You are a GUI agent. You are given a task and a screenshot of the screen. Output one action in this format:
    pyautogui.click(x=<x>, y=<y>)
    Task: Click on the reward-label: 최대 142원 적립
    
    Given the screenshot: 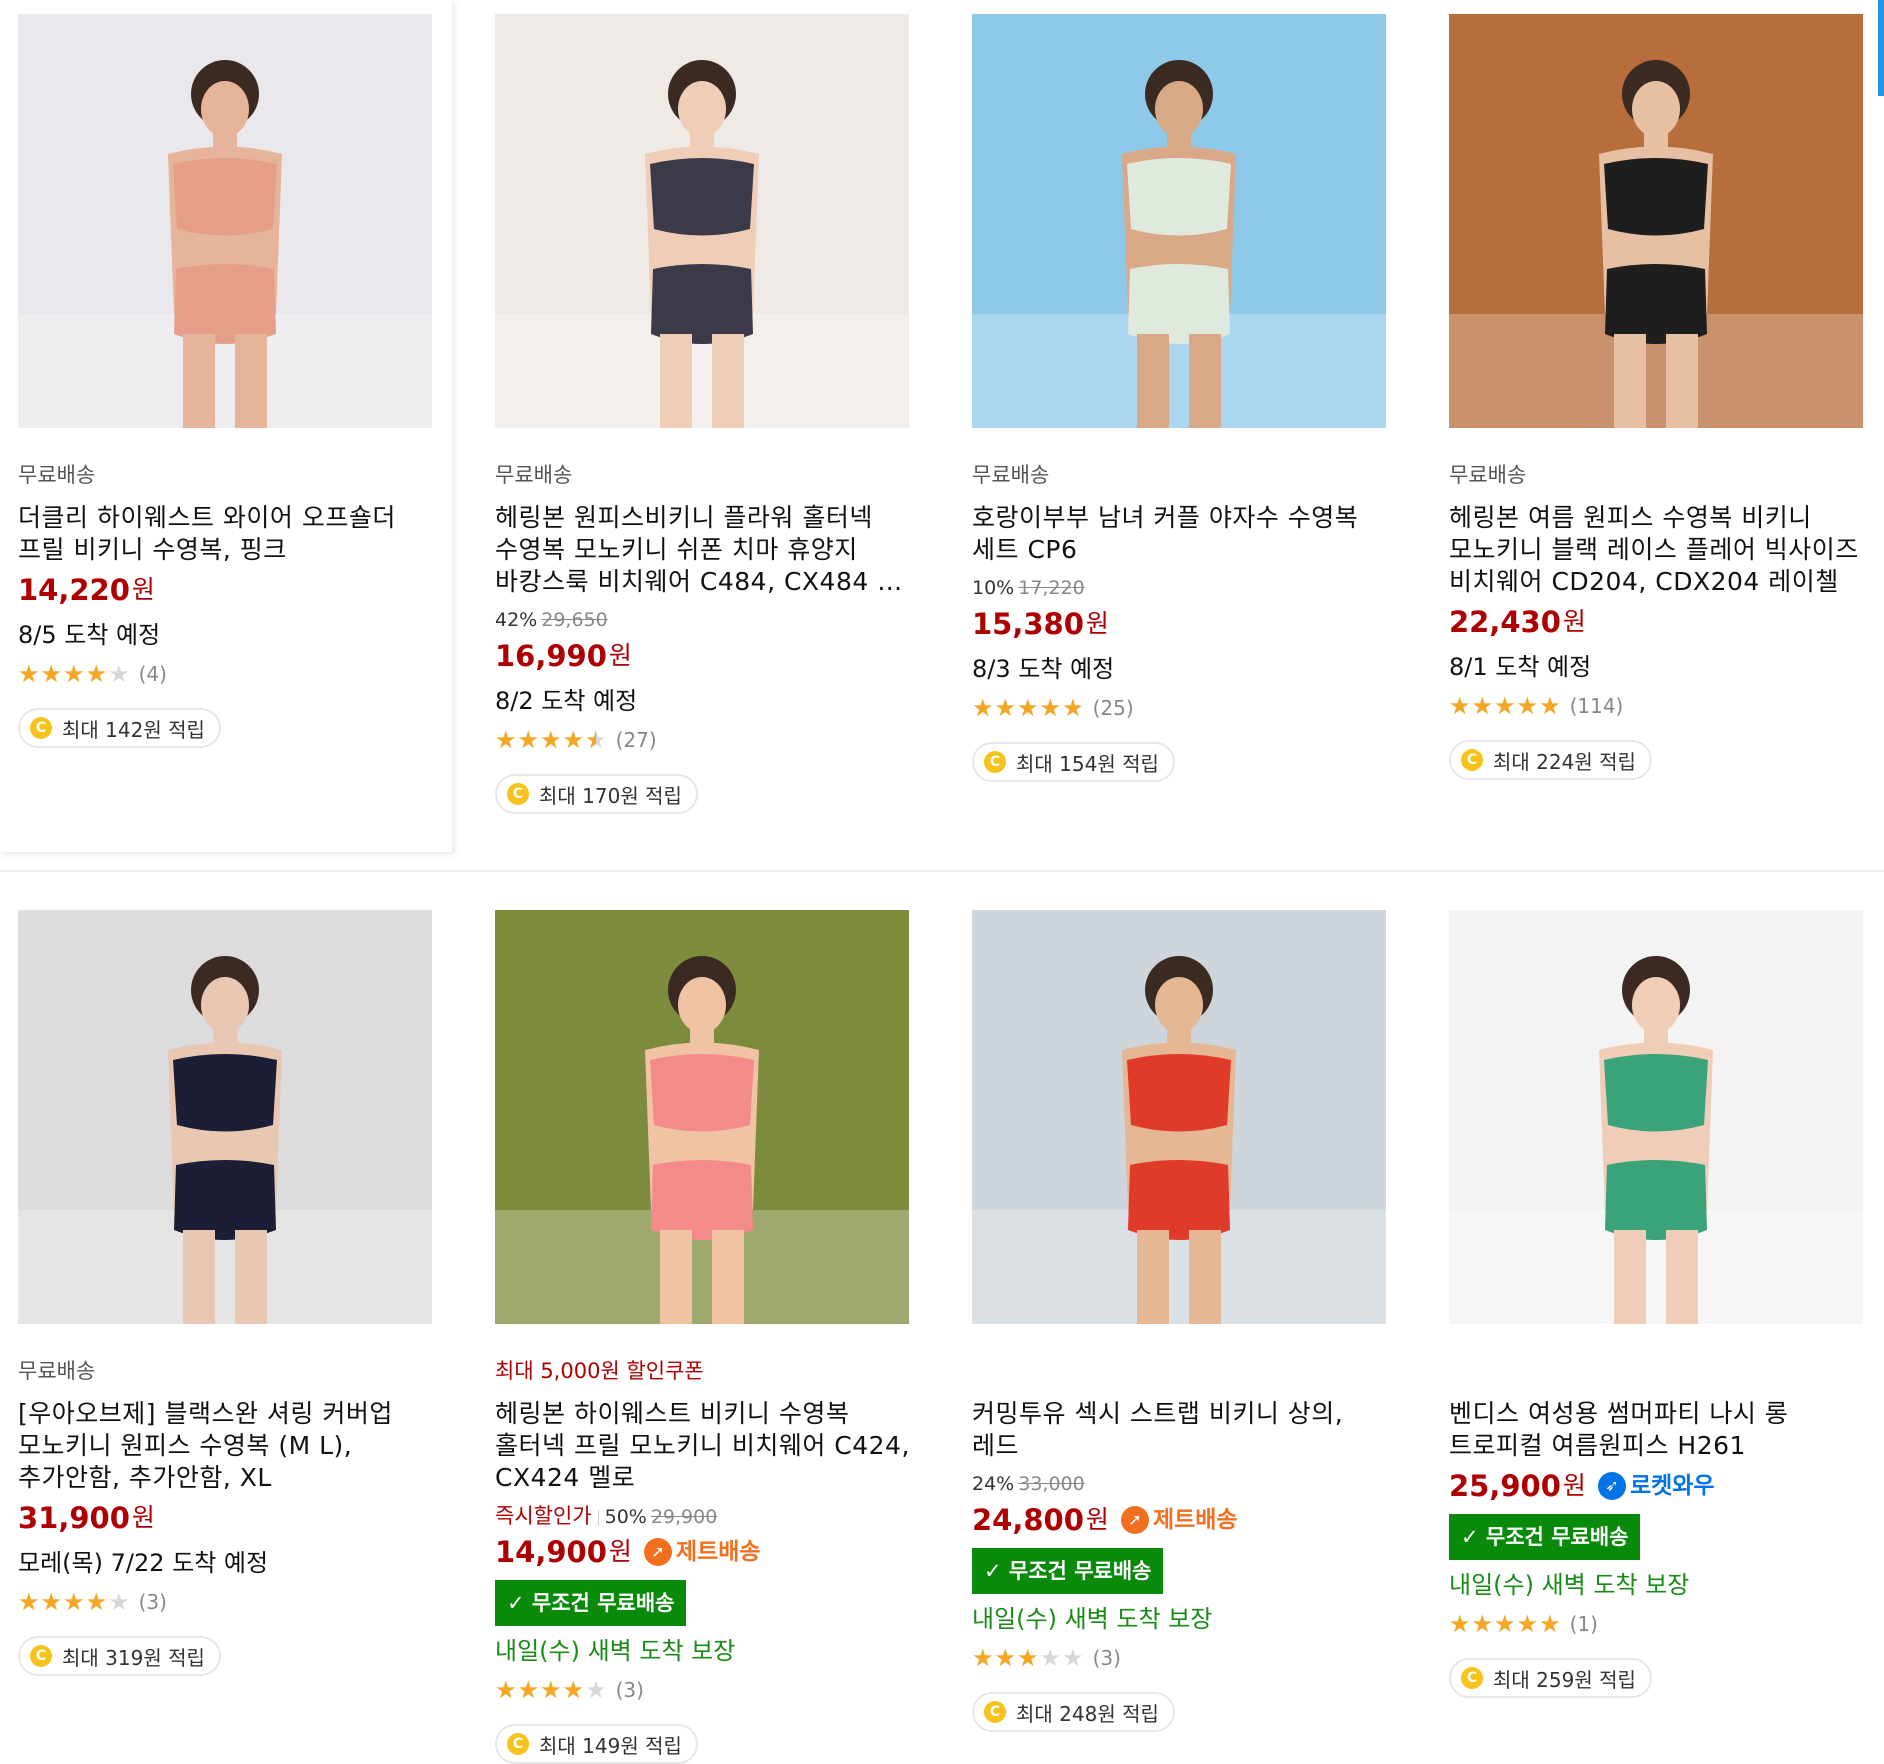 What is the action you would take?
    pyautogui.click(x=133, y=729)
    